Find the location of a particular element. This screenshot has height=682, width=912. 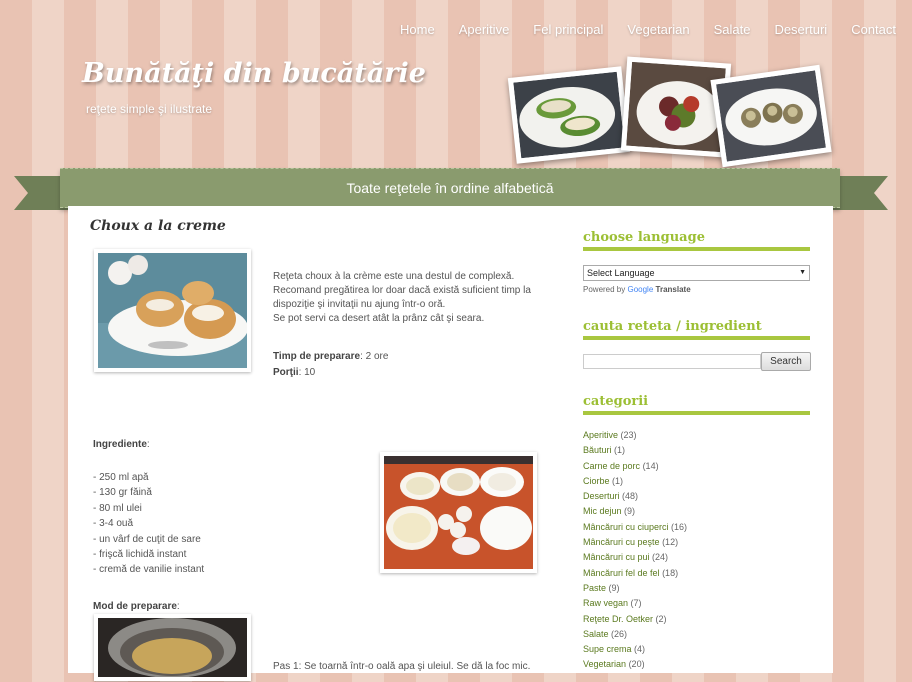

category-link: Raw vegan is located at coordinates (605, 603).